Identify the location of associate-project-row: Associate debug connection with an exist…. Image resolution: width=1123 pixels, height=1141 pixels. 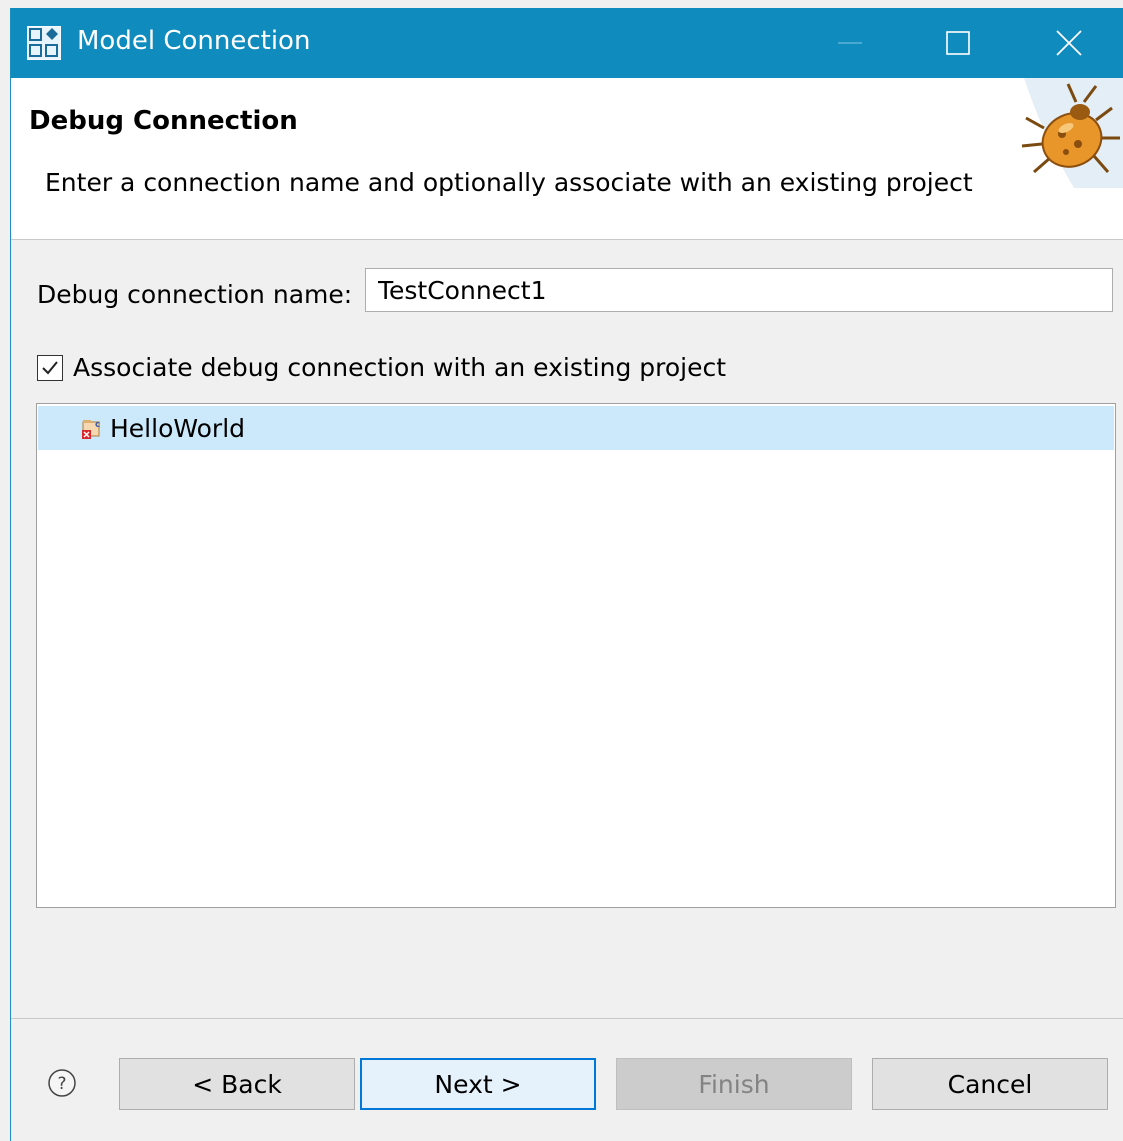
(381, 367).